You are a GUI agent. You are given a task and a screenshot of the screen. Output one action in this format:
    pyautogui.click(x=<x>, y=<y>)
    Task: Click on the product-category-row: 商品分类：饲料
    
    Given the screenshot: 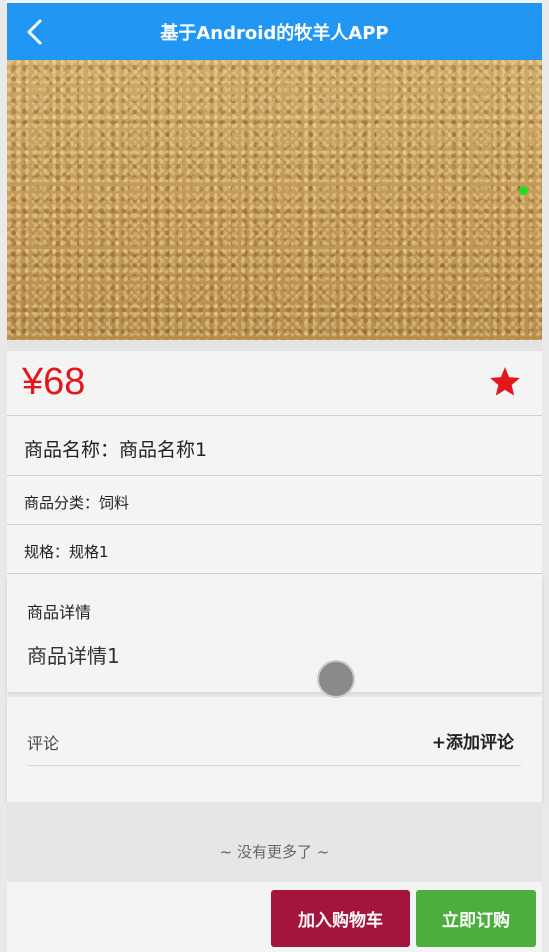 What is the action you would take?
    pyautogui.click(x=274, y=501)
    